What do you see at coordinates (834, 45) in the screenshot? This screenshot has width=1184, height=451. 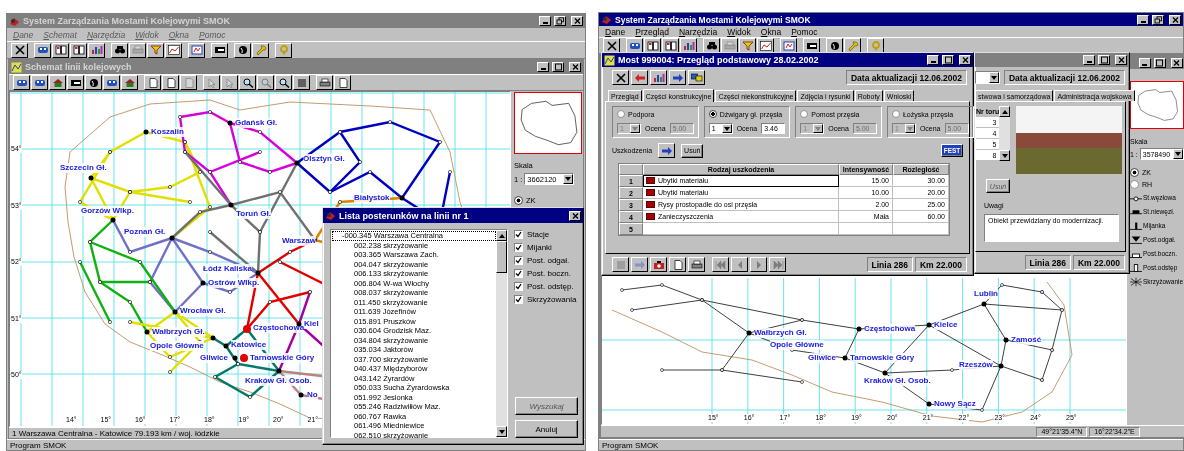 I see `globe-icon` at bounding box center [834, 45].